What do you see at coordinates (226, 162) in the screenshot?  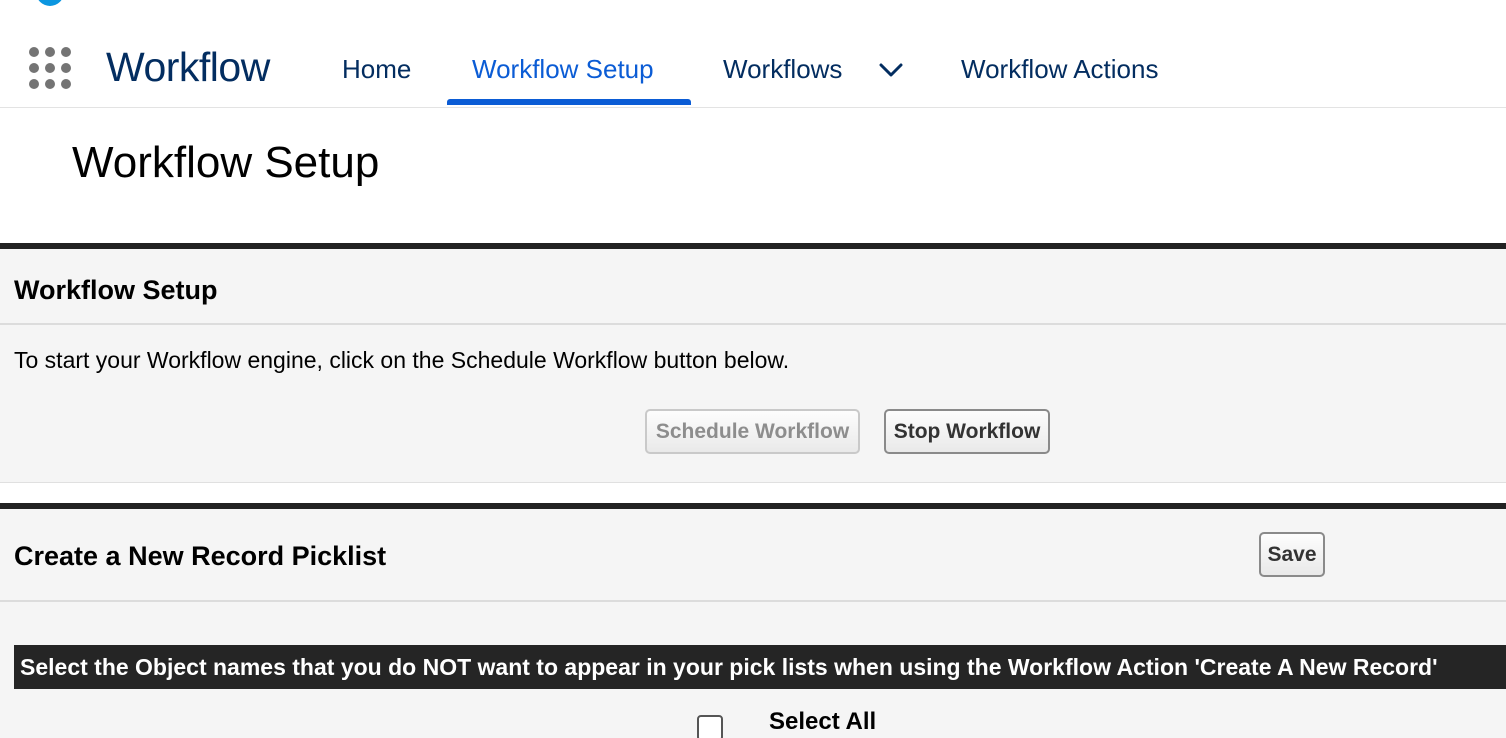 I see `page-title: Workflow Setup` at bounding box center [226, 162].